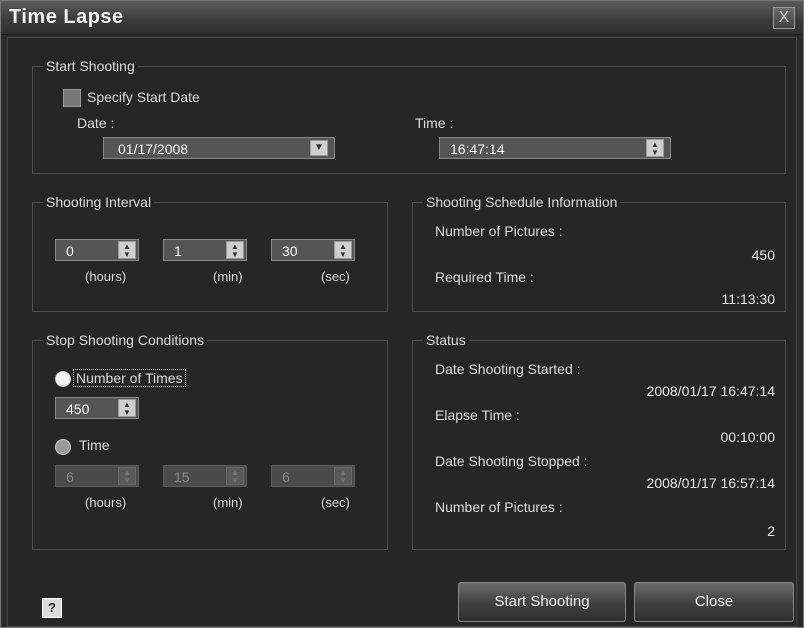  I want to click on close-button: Close, so click(714, 602).